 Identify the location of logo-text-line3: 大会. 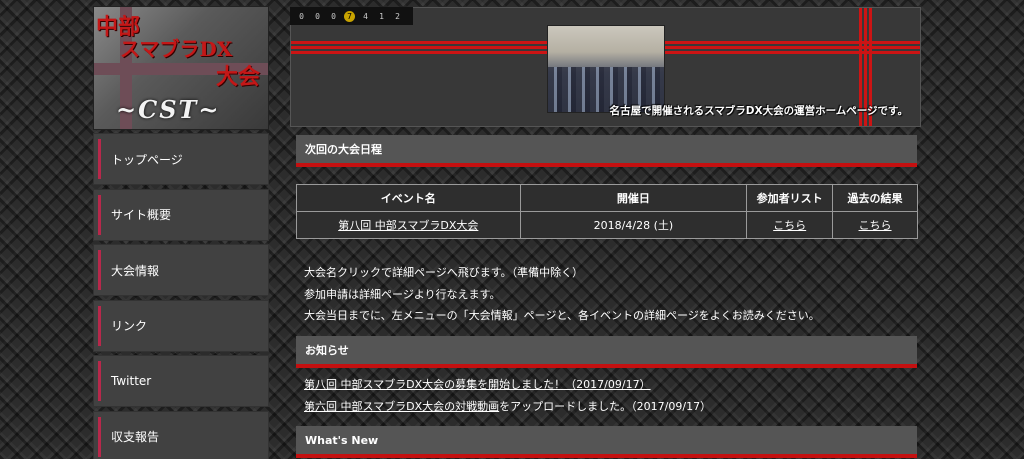
(238, 77).